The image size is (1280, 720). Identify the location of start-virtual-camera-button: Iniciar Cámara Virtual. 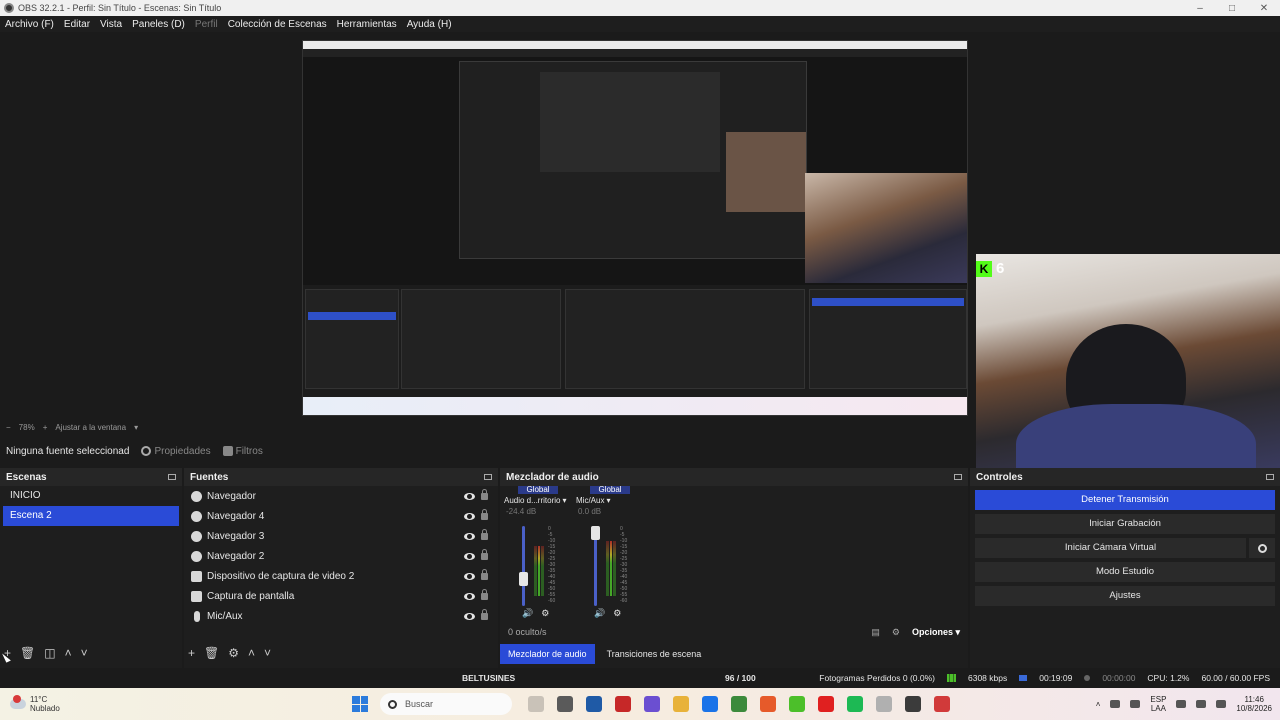
(1110, 548).